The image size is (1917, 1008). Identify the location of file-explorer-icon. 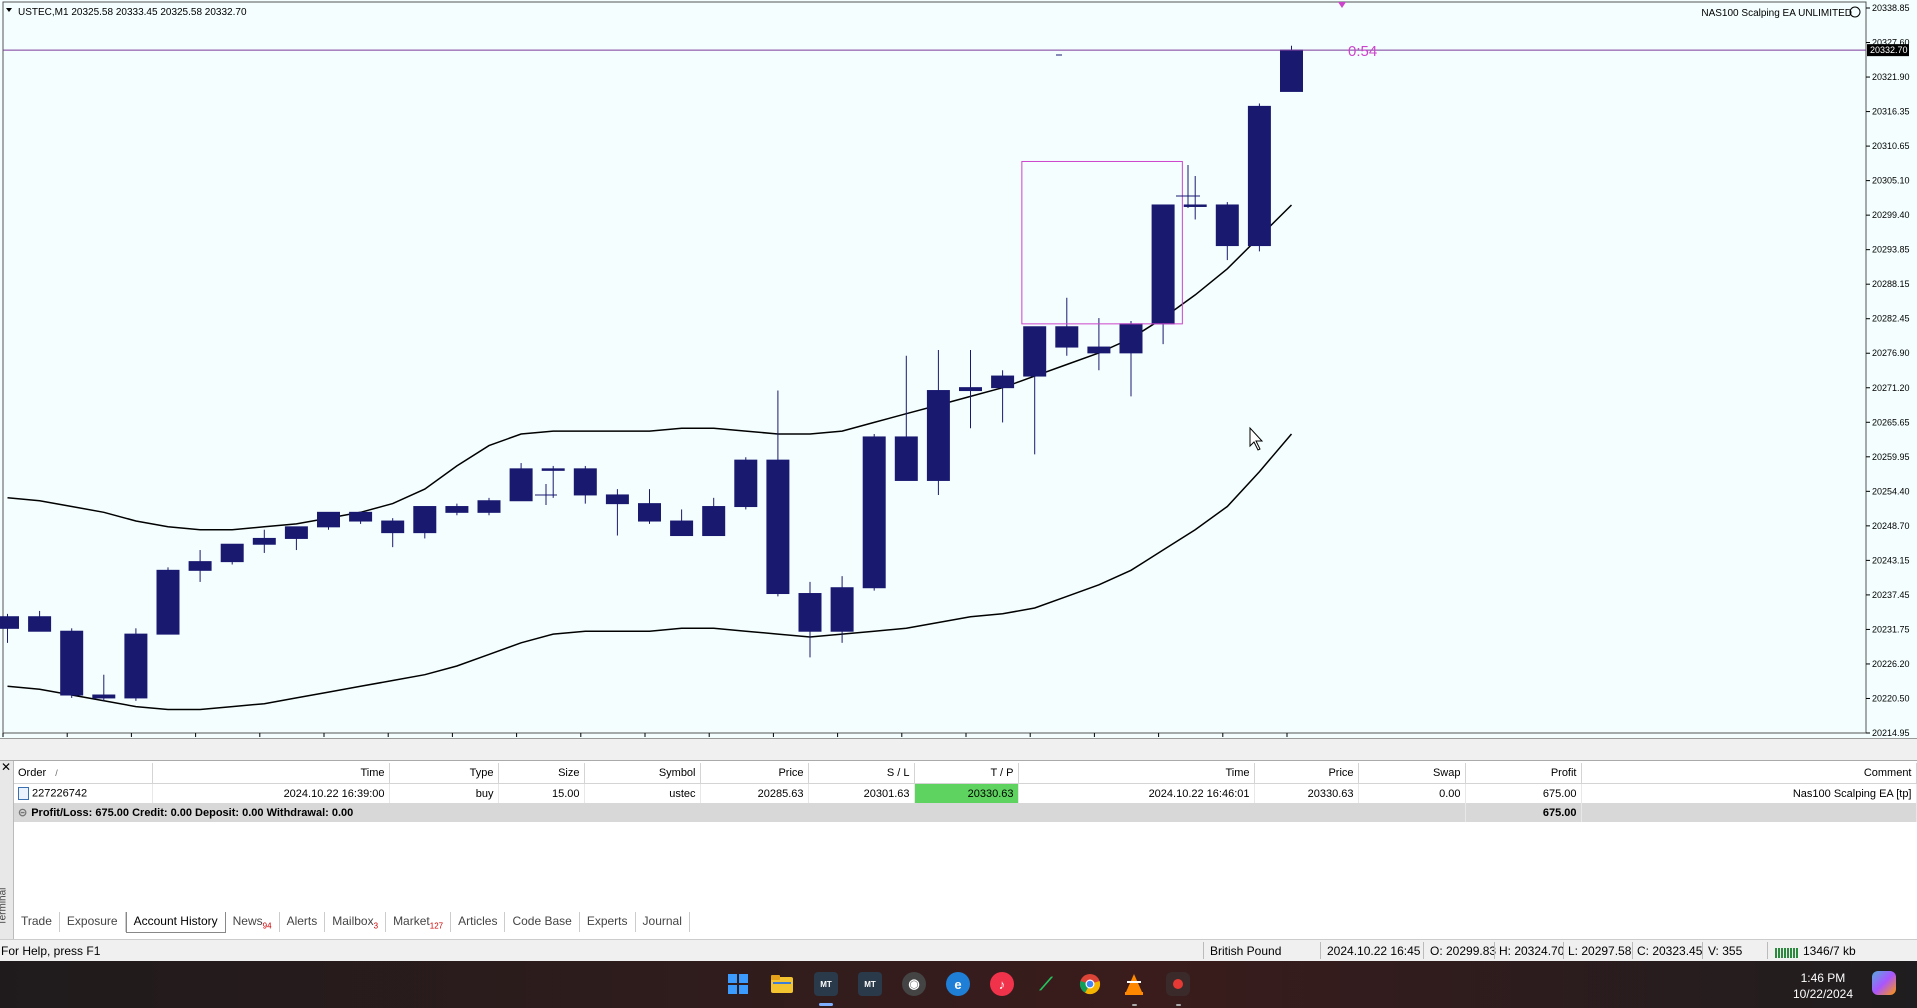
(782, 984).